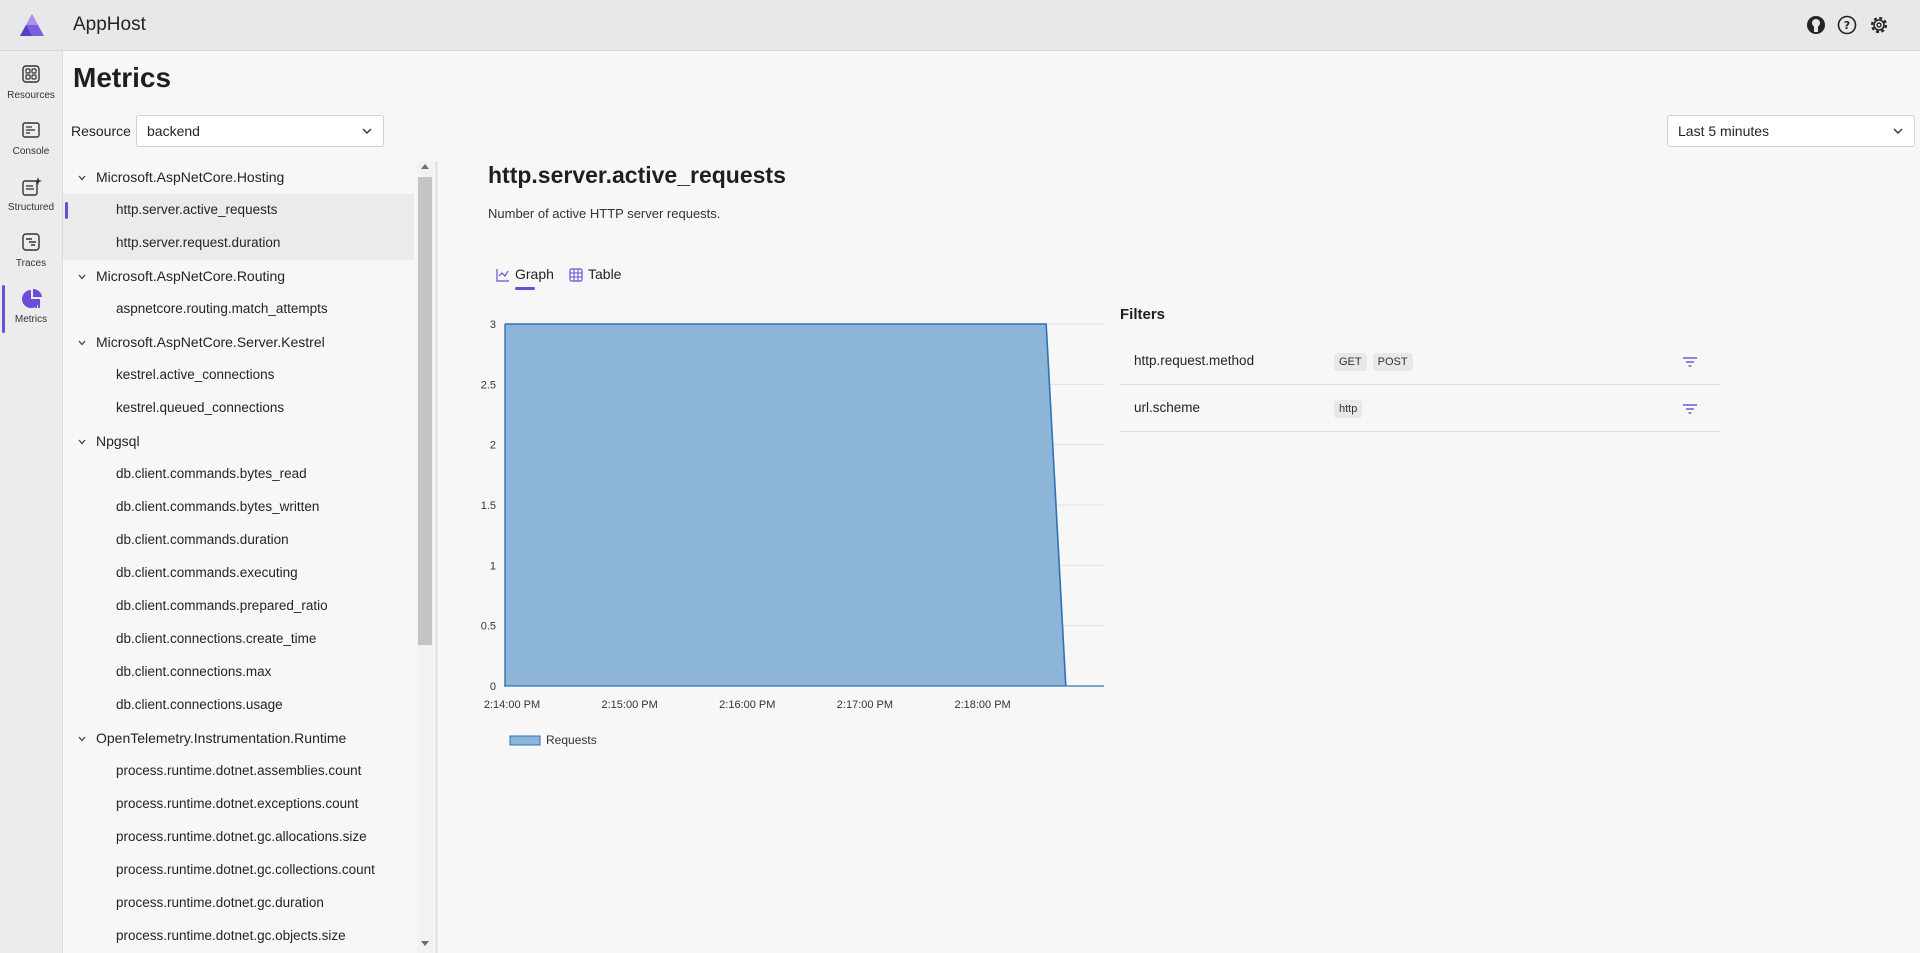 The height and width of the screenshot is (953, 1920). Describe the element at coordinates (605, 274) in the screenshot. I see `tab-table-label: Table` at that location.